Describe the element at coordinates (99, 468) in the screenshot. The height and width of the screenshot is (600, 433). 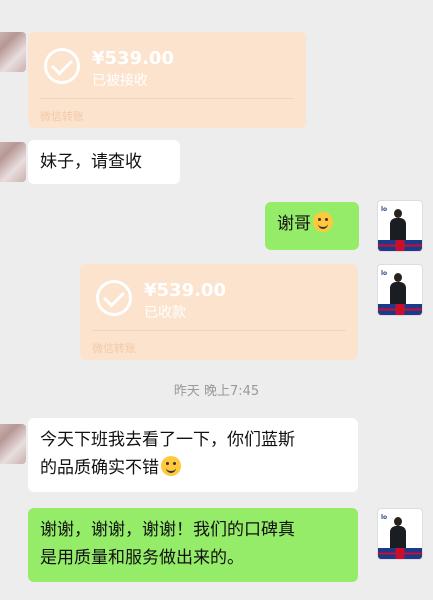
I see `message-text-line: 的品质确实不错` at that location.